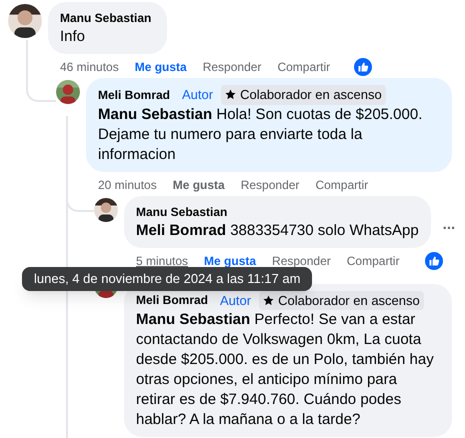  Describe the element at coordinates (89, 67) in the screenshot. I see `timestamp-link: 46 minutos` at that location.